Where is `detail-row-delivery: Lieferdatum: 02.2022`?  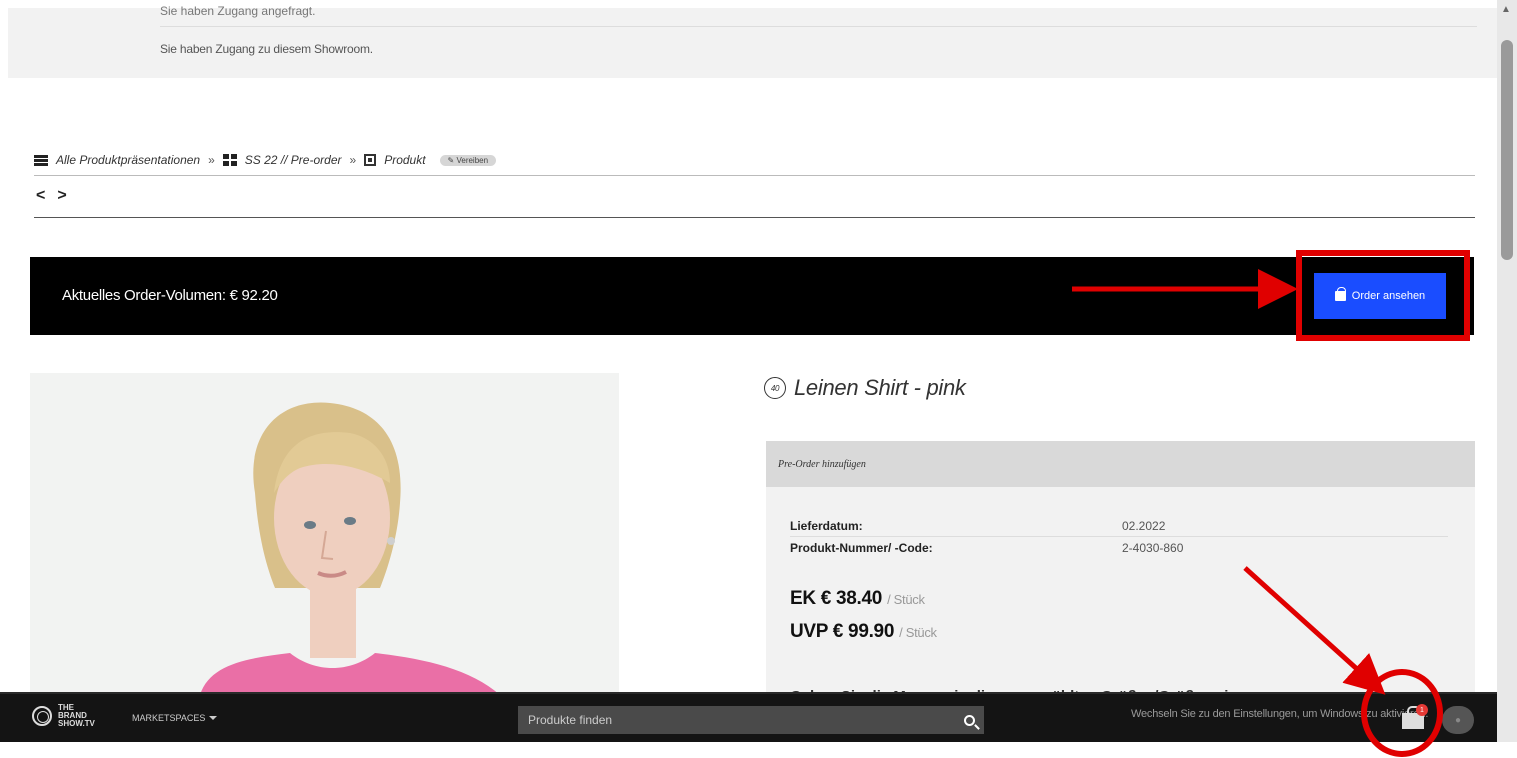 detail-row-delivery: Lieferdatum: 02.2022 is located at coordinates (1119, 526).